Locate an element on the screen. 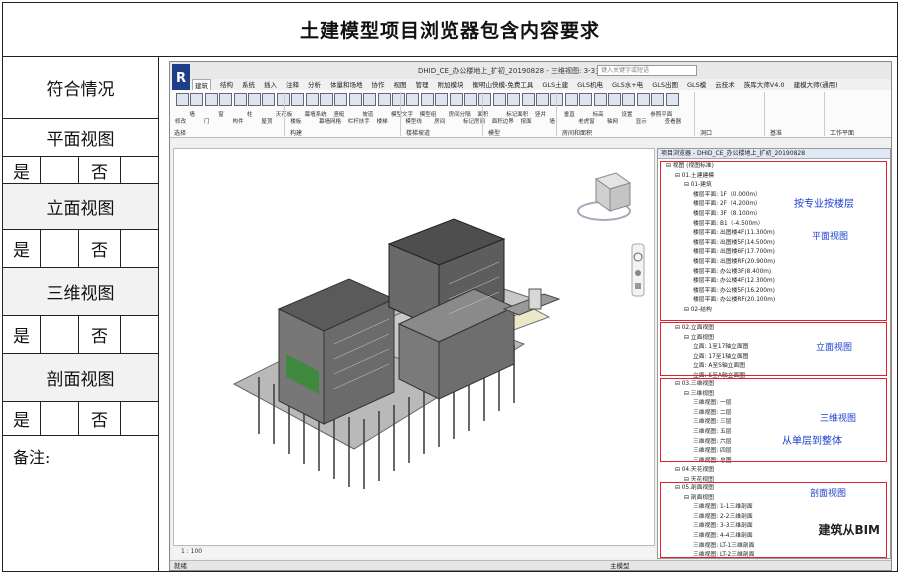 The image size is (901, 576). ribbon-button-label: 修改 is located at coordinates (180, 121).